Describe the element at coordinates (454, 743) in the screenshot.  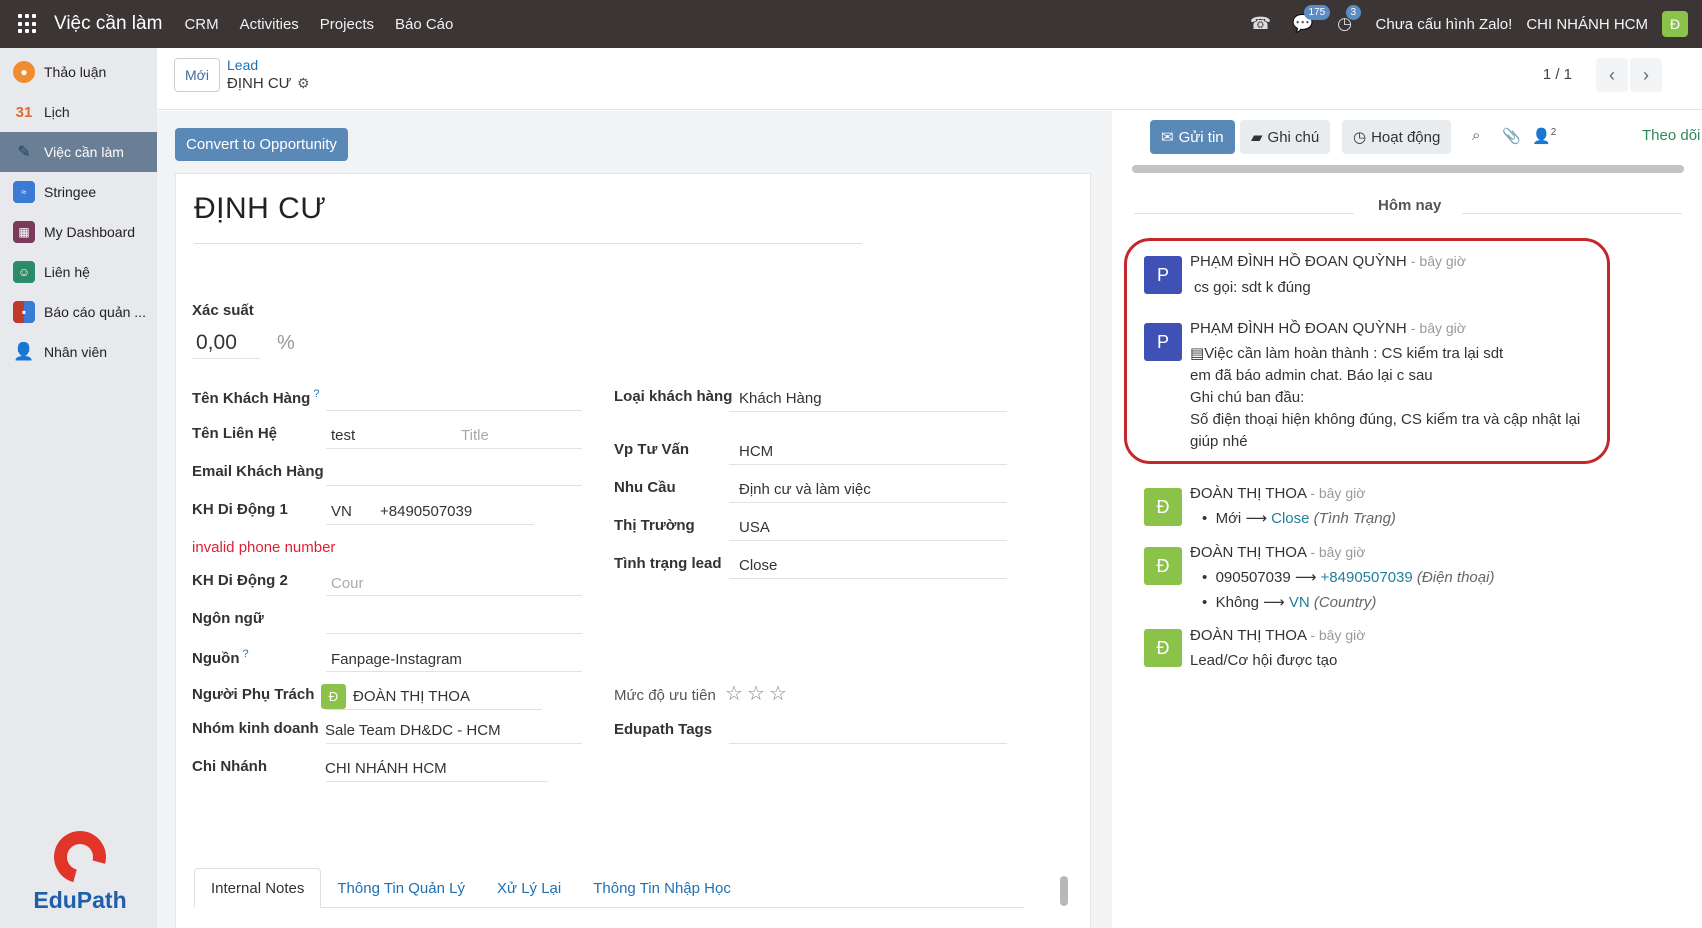
I see `team-underline` at that location.